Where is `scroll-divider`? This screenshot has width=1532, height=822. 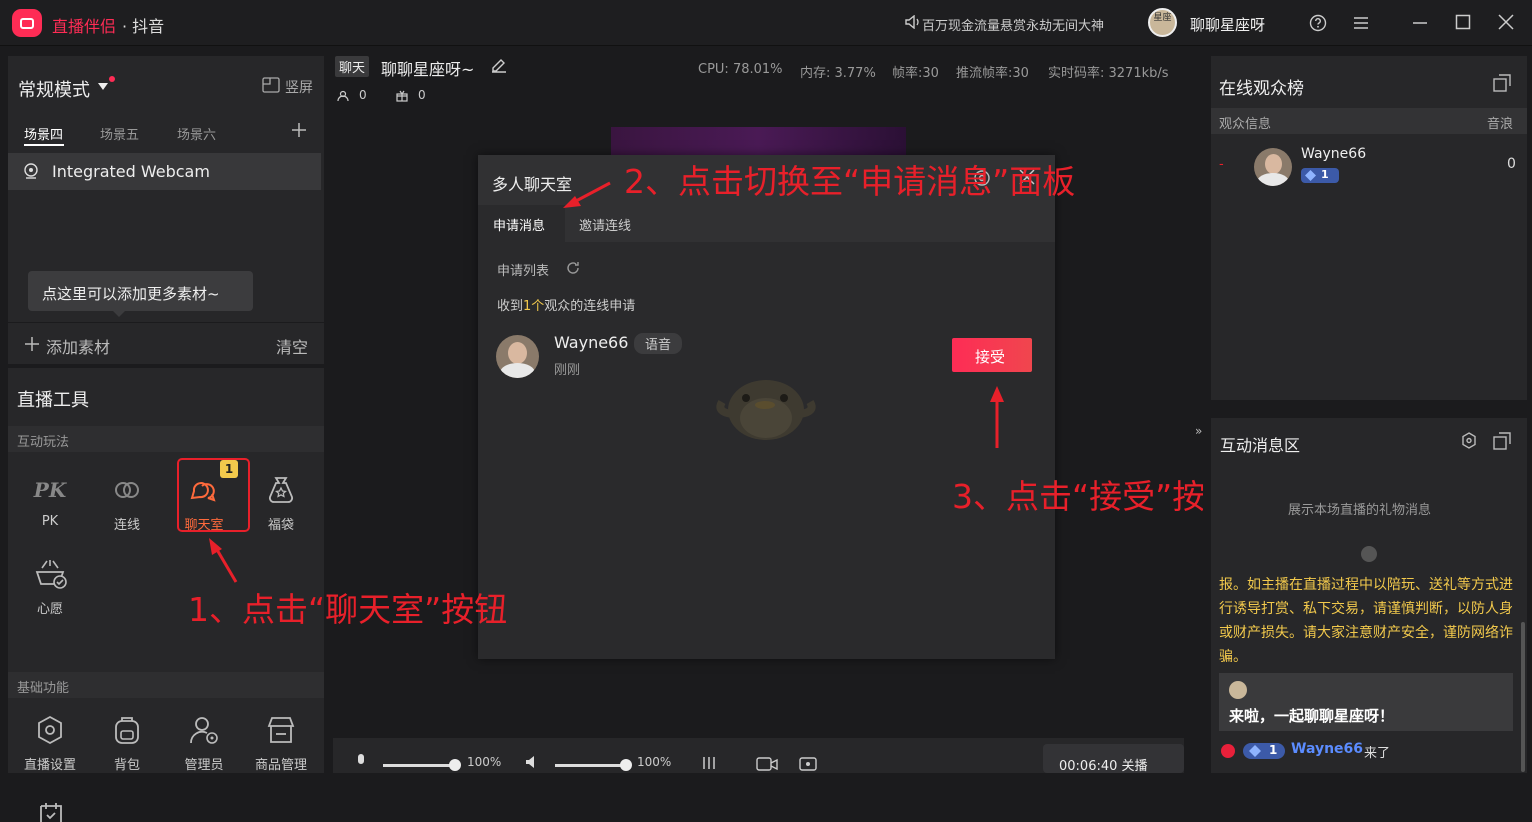
scroll-divider is located at coordinates (1369, 554).